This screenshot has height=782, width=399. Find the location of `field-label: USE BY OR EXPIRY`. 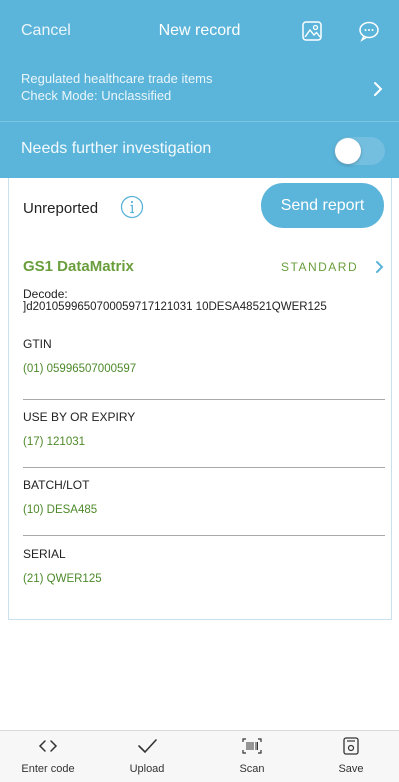

field-label: USE BY OR EXPIRY is located at coordinates (79, 417).